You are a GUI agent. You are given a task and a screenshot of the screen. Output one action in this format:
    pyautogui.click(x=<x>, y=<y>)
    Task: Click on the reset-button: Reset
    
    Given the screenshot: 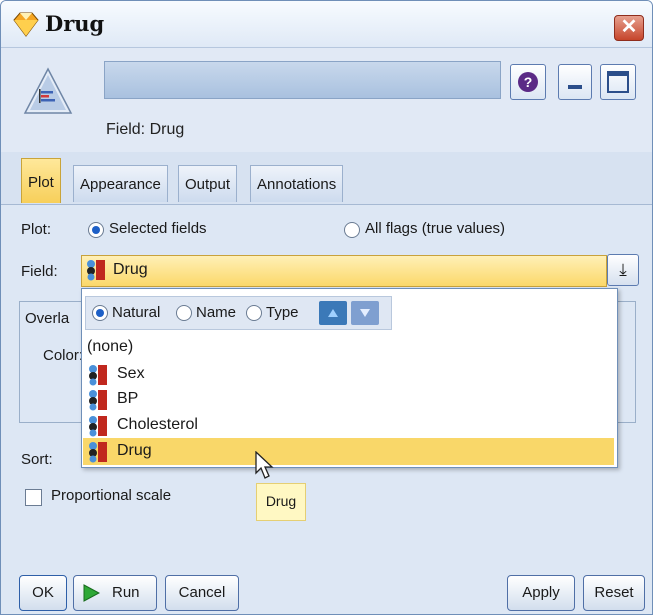 What is the action you would take?
    pyautogui.click(x=614, y=593)
    